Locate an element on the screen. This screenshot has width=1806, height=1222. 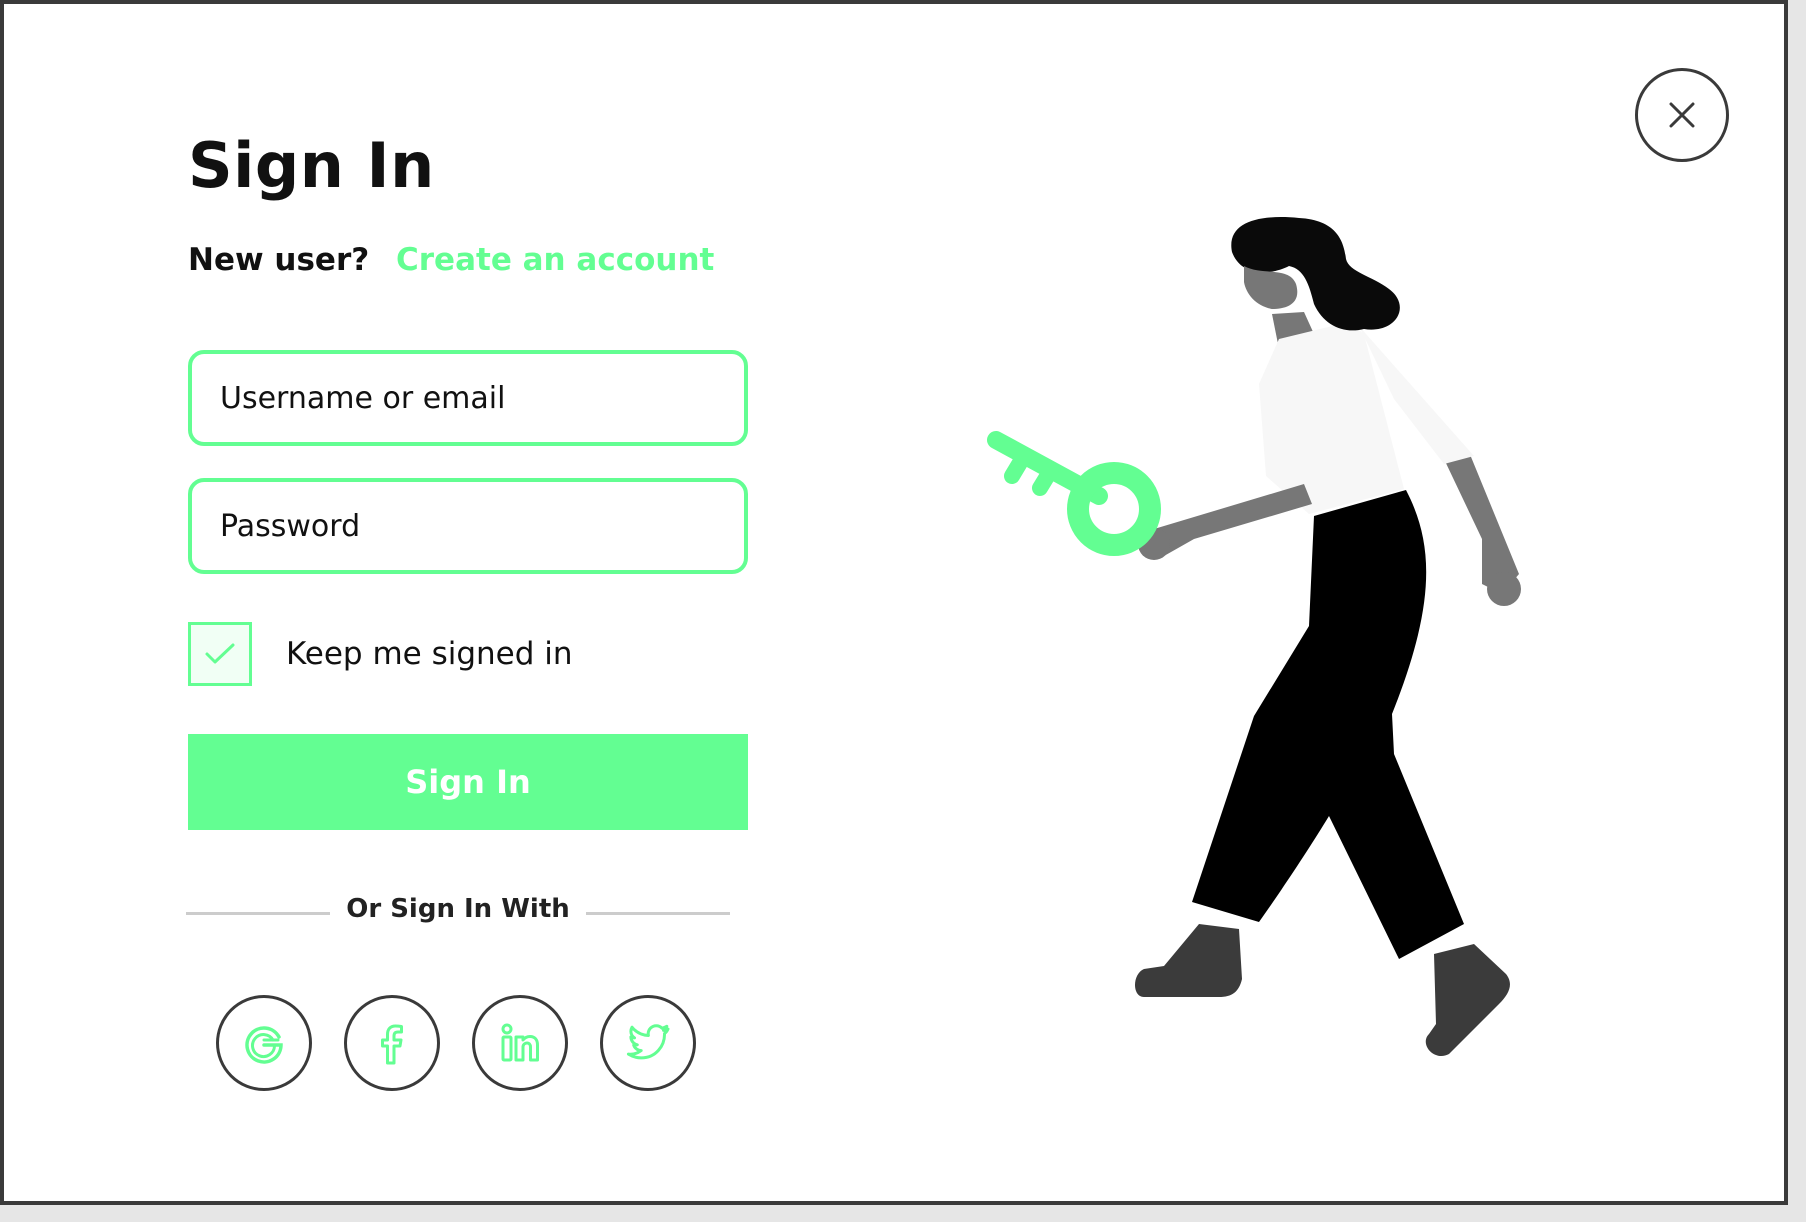
username-input is located at coordinates (468, 398).